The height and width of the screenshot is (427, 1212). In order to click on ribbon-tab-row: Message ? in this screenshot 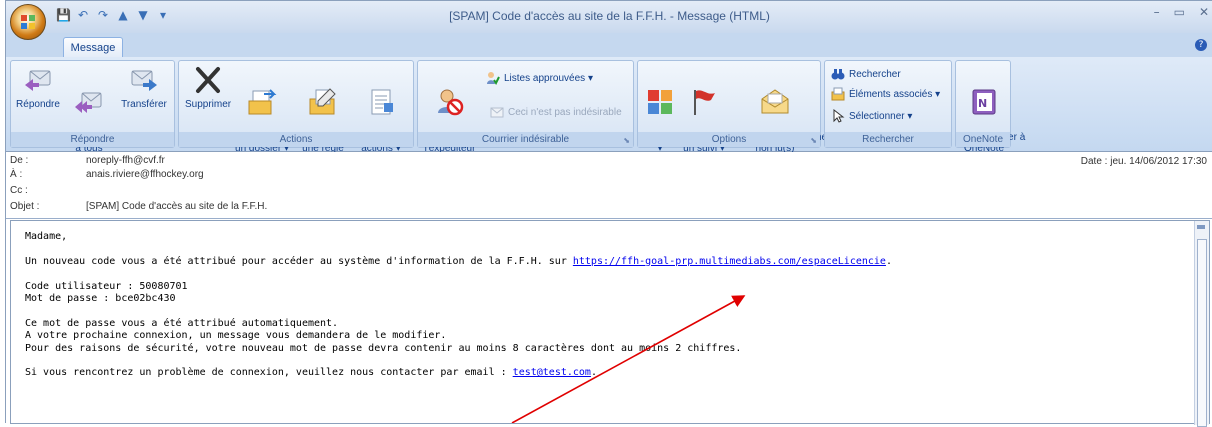, I will do `click(609, 45)`.